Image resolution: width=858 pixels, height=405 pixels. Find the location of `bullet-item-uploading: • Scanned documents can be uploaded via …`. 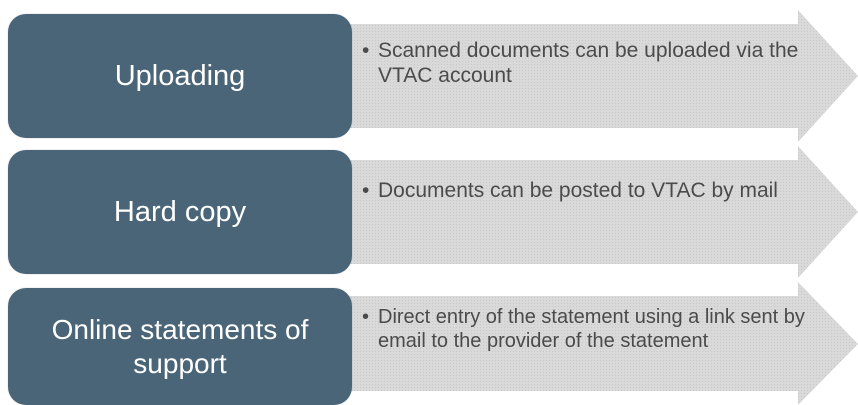

bullet-item-uploading: • Scanned documents can be uploaded via … is located at coordinates (590, 63).